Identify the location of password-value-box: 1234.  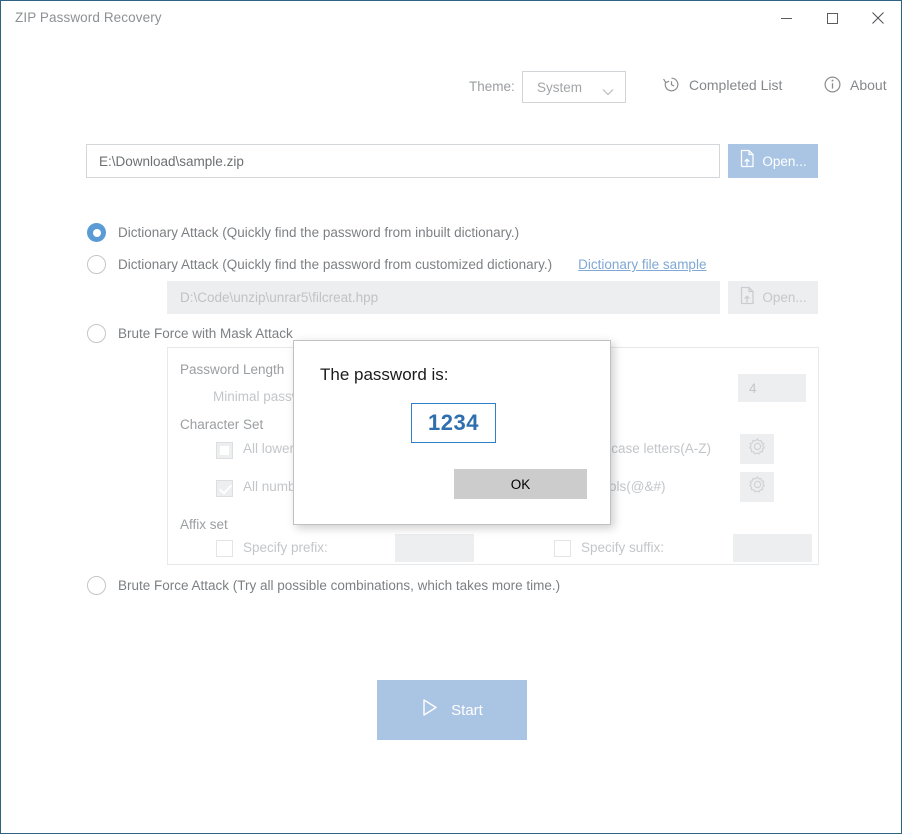
(453, 423).